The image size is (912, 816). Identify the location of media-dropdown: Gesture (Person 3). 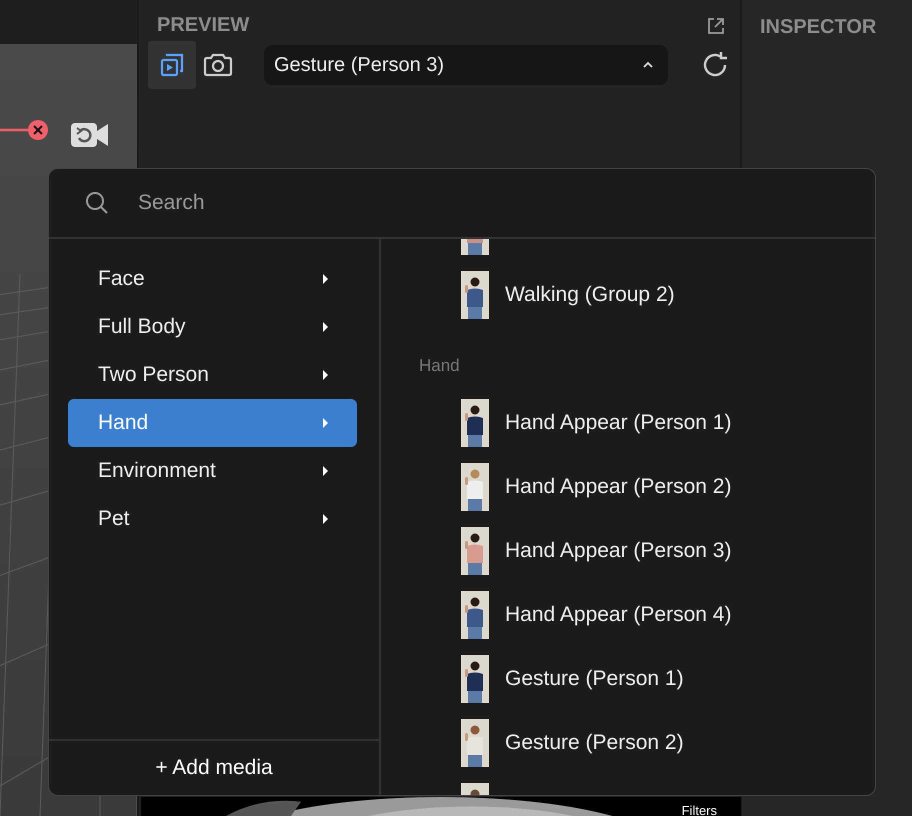
(466, 65).